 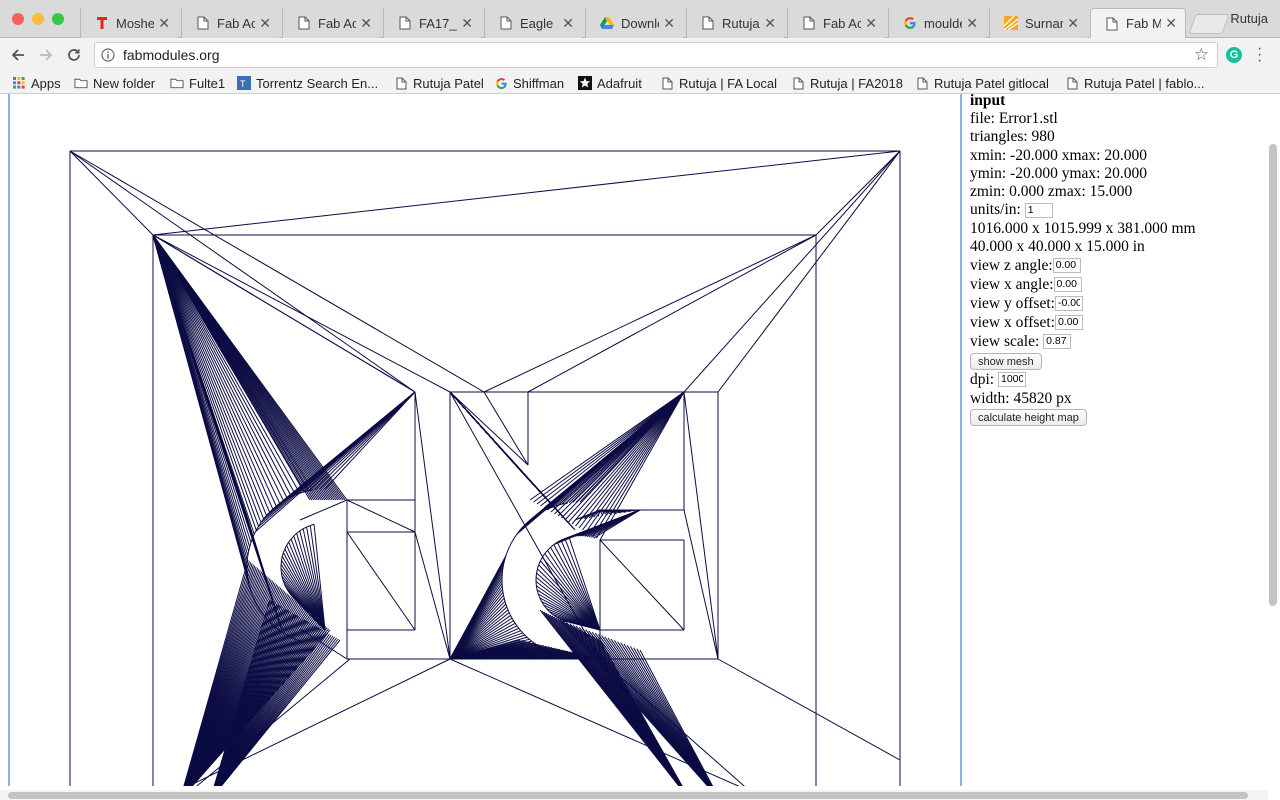 I want to click on menu-dots-icon: · · ·, so click(x=1259, y=55).